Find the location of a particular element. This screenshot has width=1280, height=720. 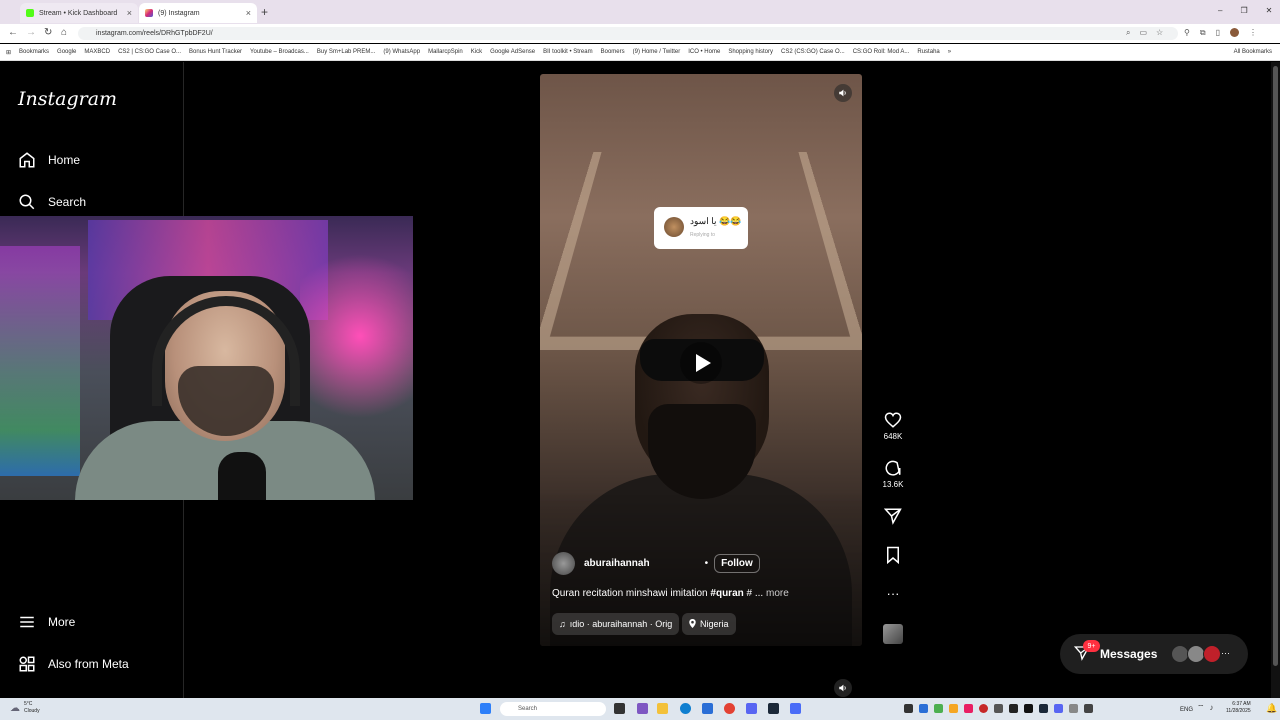

scrollbar-thumb is located at coordinates (1275, 366).